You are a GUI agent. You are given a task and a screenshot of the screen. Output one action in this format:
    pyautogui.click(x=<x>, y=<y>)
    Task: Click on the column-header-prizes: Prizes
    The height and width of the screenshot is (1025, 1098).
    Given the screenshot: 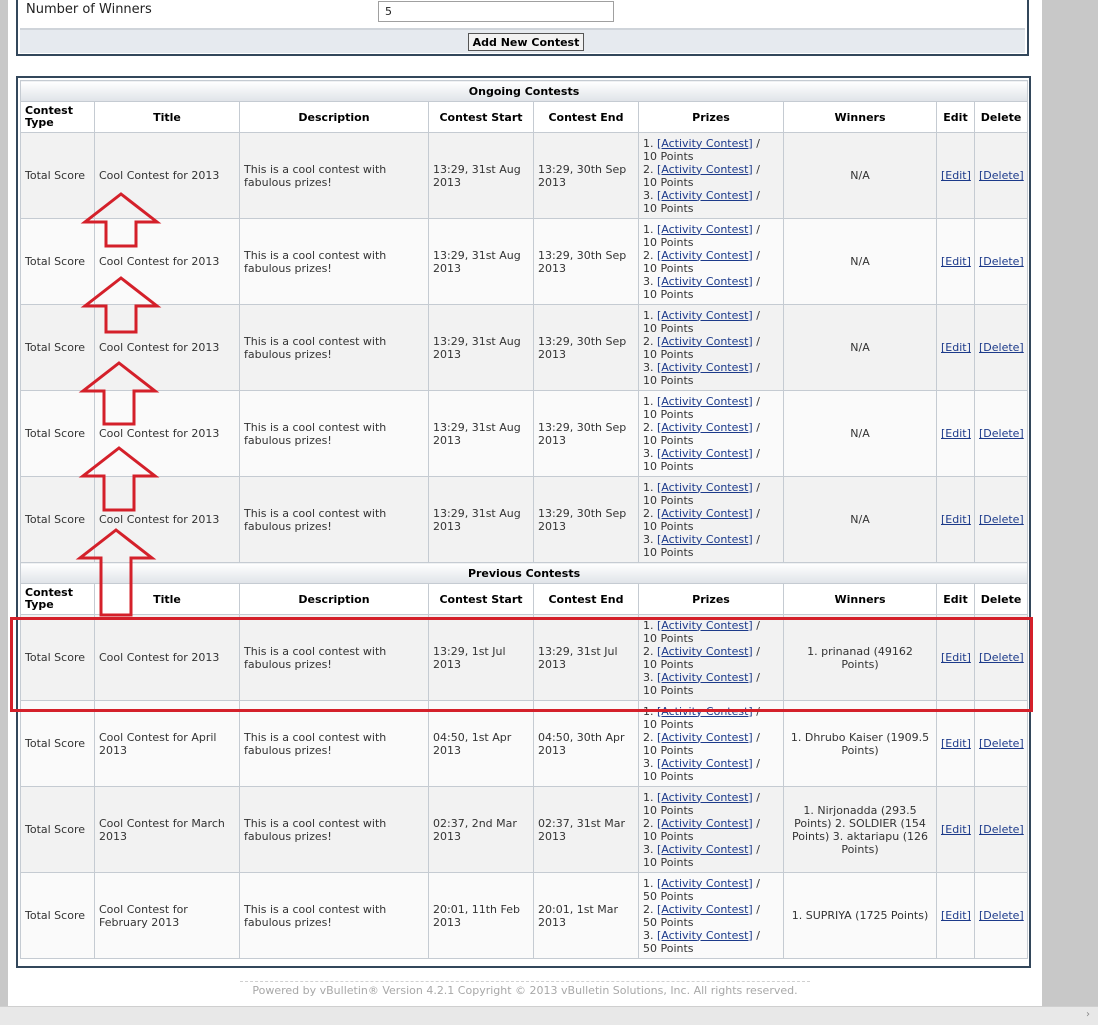 What is the action you would take?
    pyautogui.click(x=711, y=117)
    